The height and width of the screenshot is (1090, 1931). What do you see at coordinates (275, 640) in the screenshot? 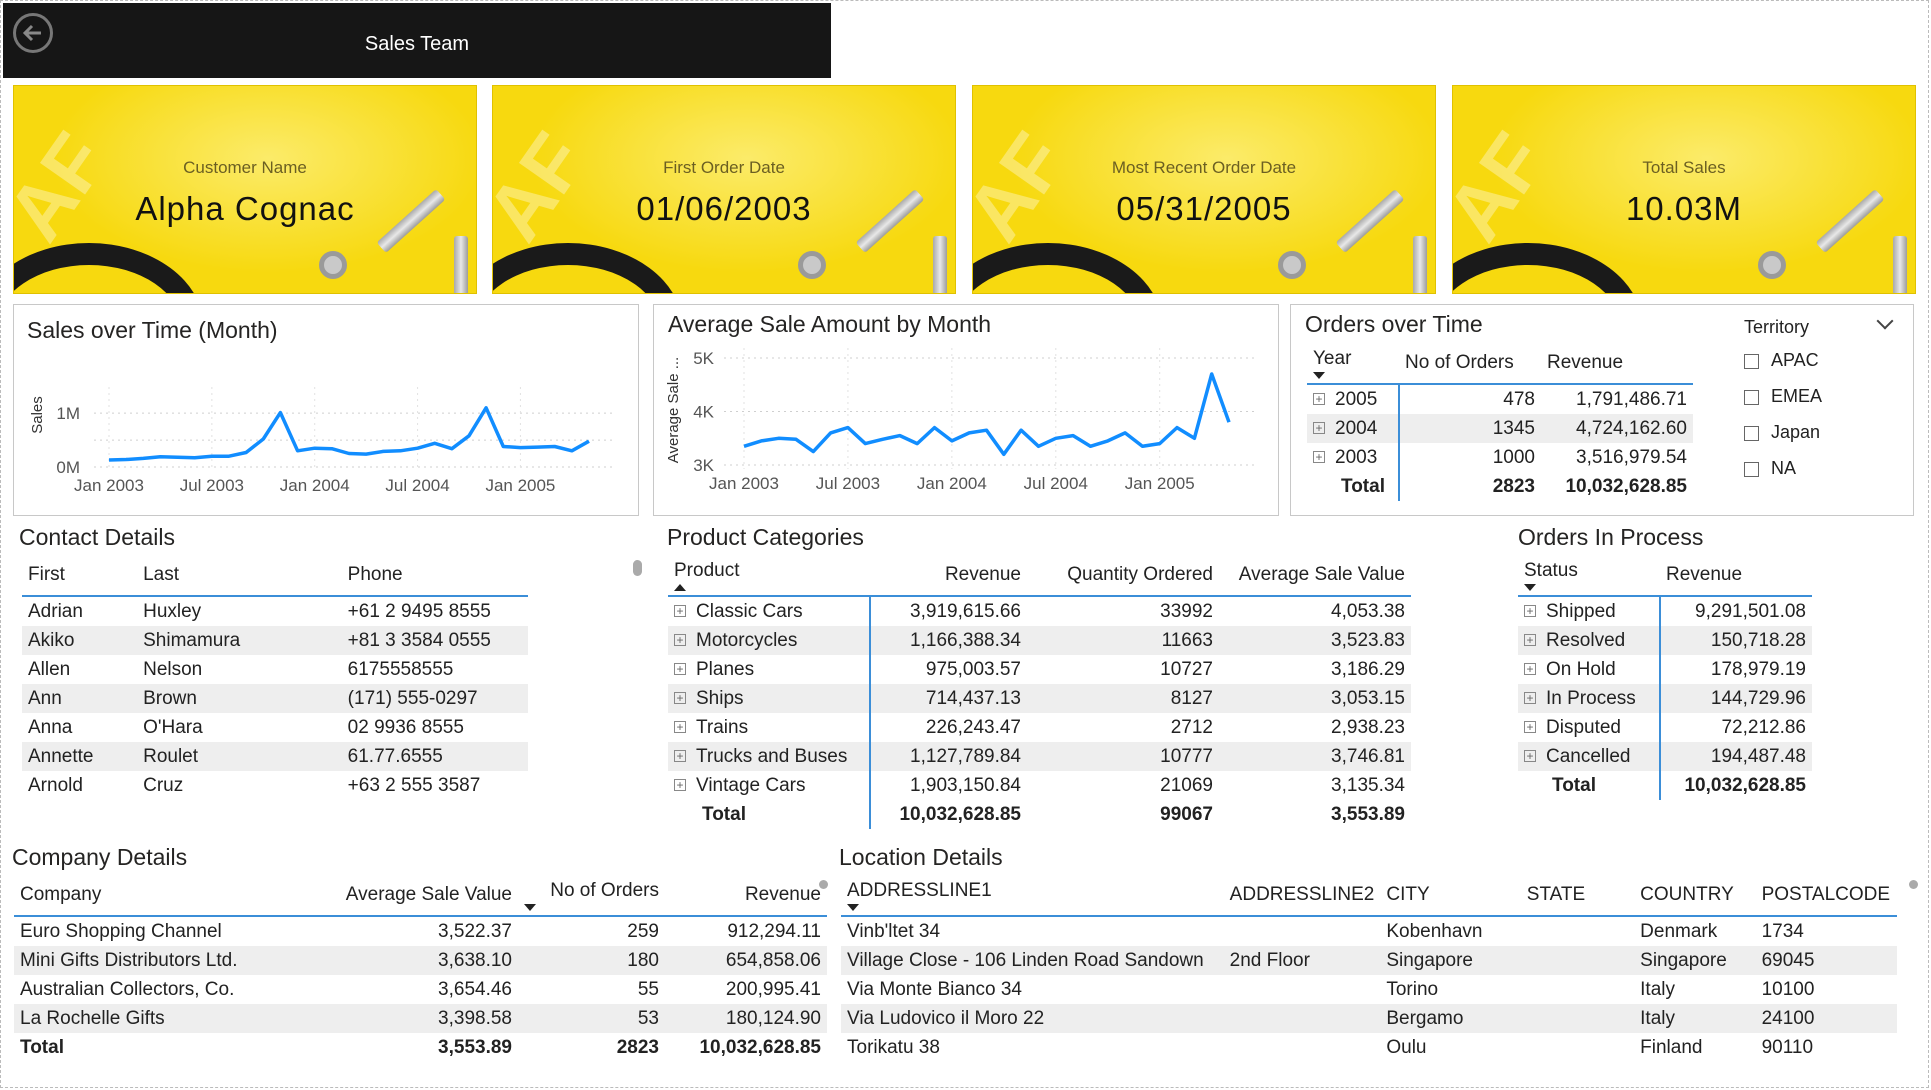
I see `table-row: Akiko Shimamura +81 3 3584 0555` at bounding box center [275, 640].